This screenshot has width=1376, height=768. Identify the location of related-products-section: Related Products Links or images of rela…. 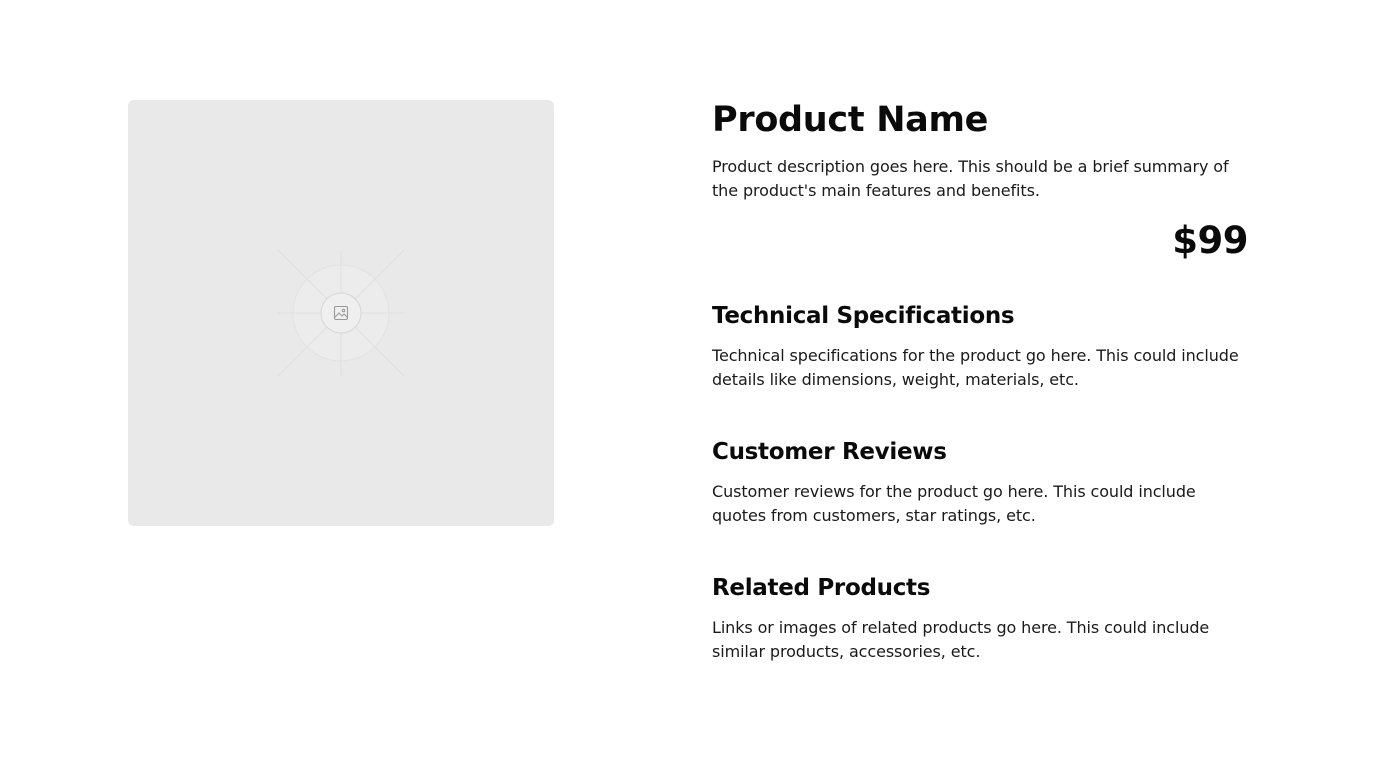
(980, 618).